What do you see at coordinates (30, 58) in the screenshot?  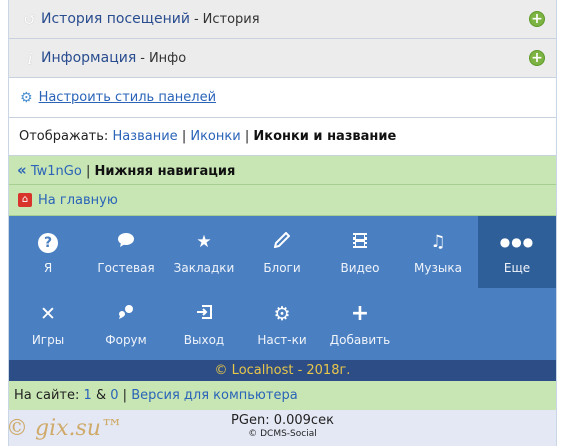 I see `info-icon: i` at bounding box center [30, 58].